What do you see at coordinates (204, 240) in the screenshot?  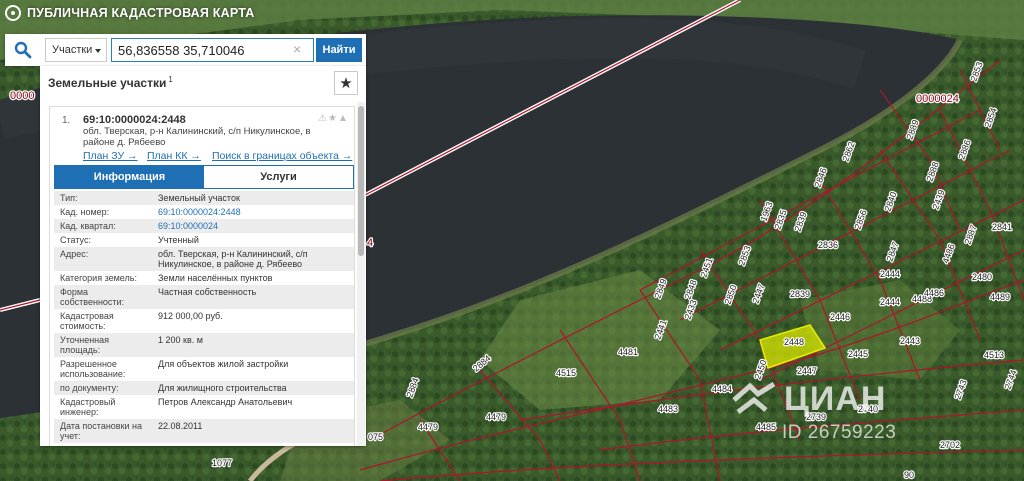 I see `info-row: Статус: Учтенный` at bounding box center [204, 240].